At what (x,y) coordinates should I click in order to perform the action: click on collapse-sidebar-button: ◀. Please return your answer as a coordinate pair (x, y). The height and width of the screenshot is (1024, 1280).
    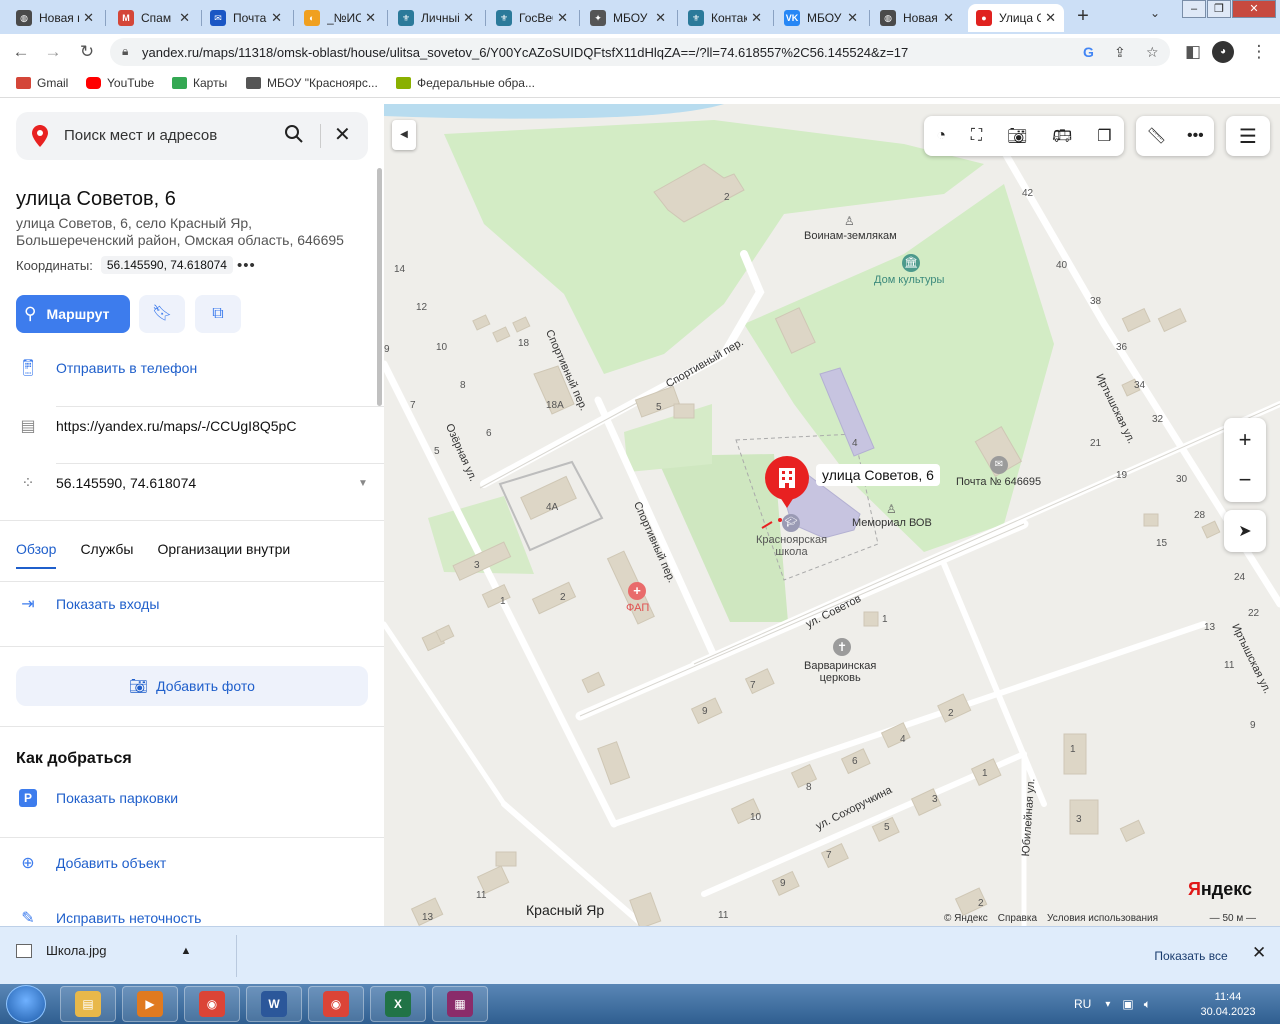
    Looking at the image, I should click on (404, 135).